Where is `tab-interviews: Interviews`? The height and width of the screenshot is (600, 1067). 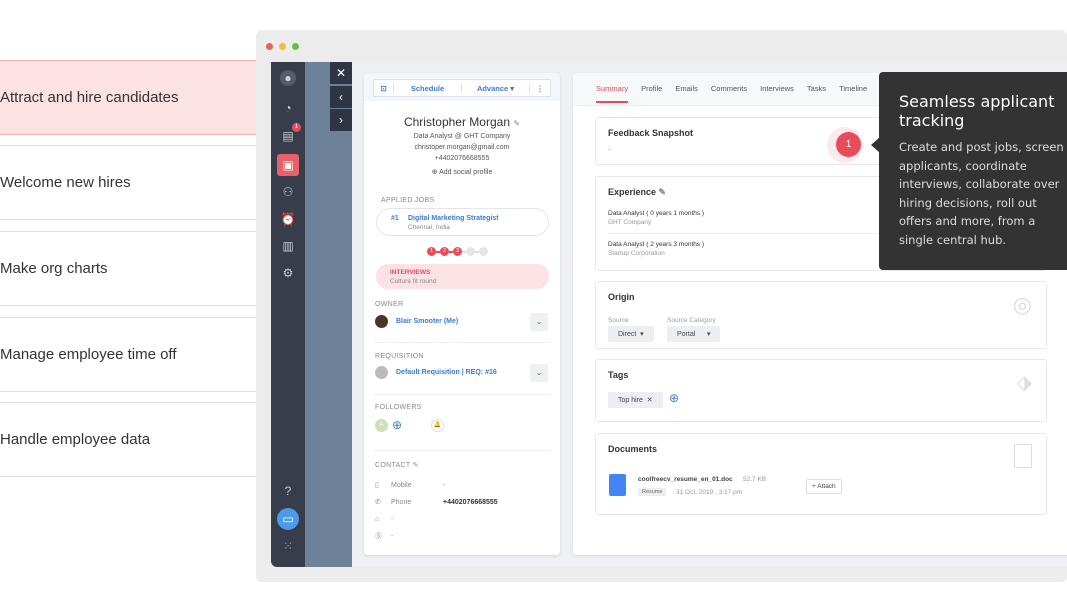
tab-interviews: Interviews is located at coordinates (777, 93).